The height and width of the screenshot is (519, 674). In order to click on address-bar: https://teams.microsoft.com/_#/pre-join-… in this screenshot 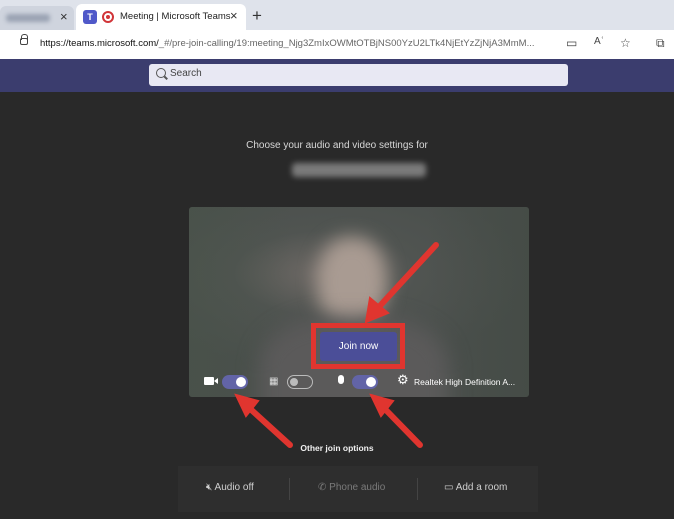, I will do `click(337, 45)`.